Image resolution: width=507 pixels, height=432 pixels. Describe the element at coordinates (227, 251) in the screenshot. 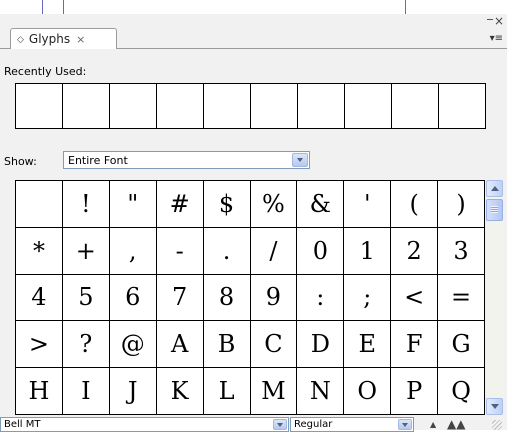

I see `glyph-cell: .` at that location.